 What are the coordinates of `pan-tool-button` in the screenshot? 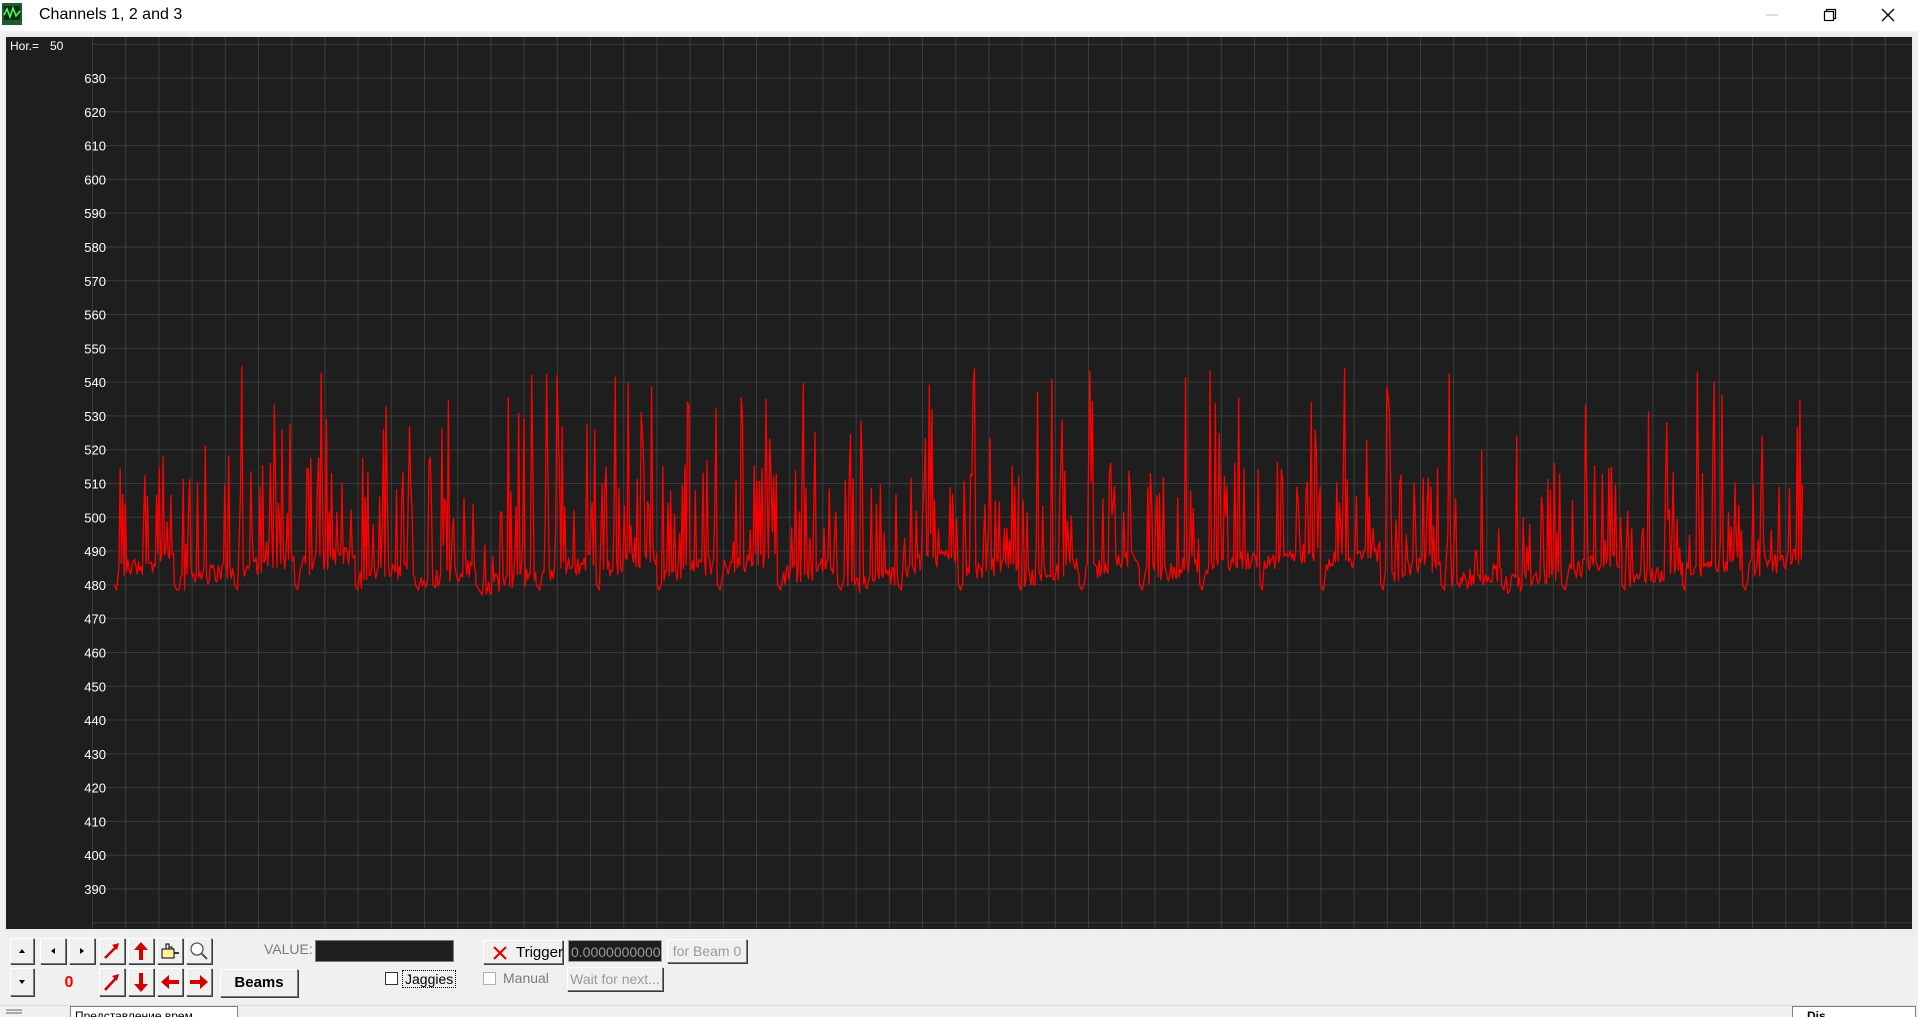 It's located at (170, 951).